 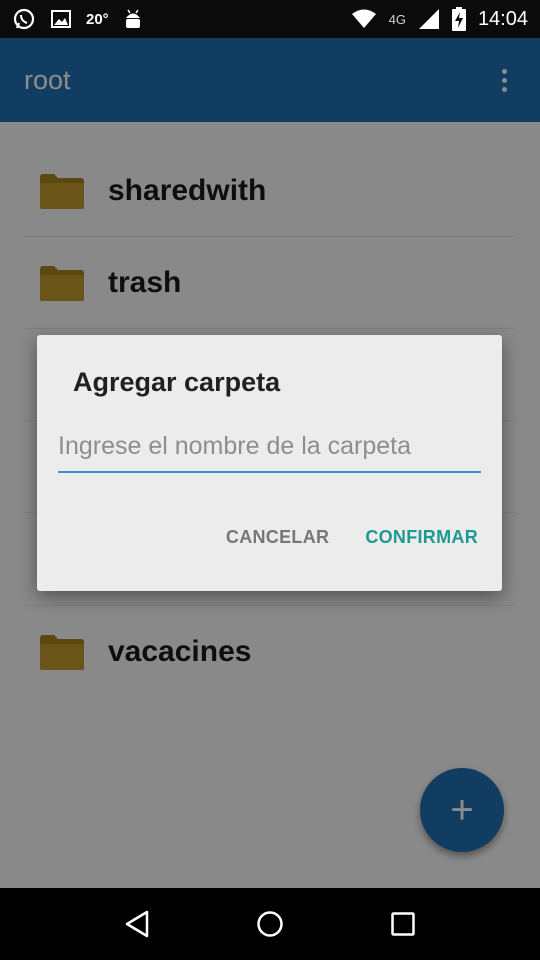 What do you see at coordinates (363, 18) in the screenshot?
I see `wifi-icon` at bounding box center [363, 18].